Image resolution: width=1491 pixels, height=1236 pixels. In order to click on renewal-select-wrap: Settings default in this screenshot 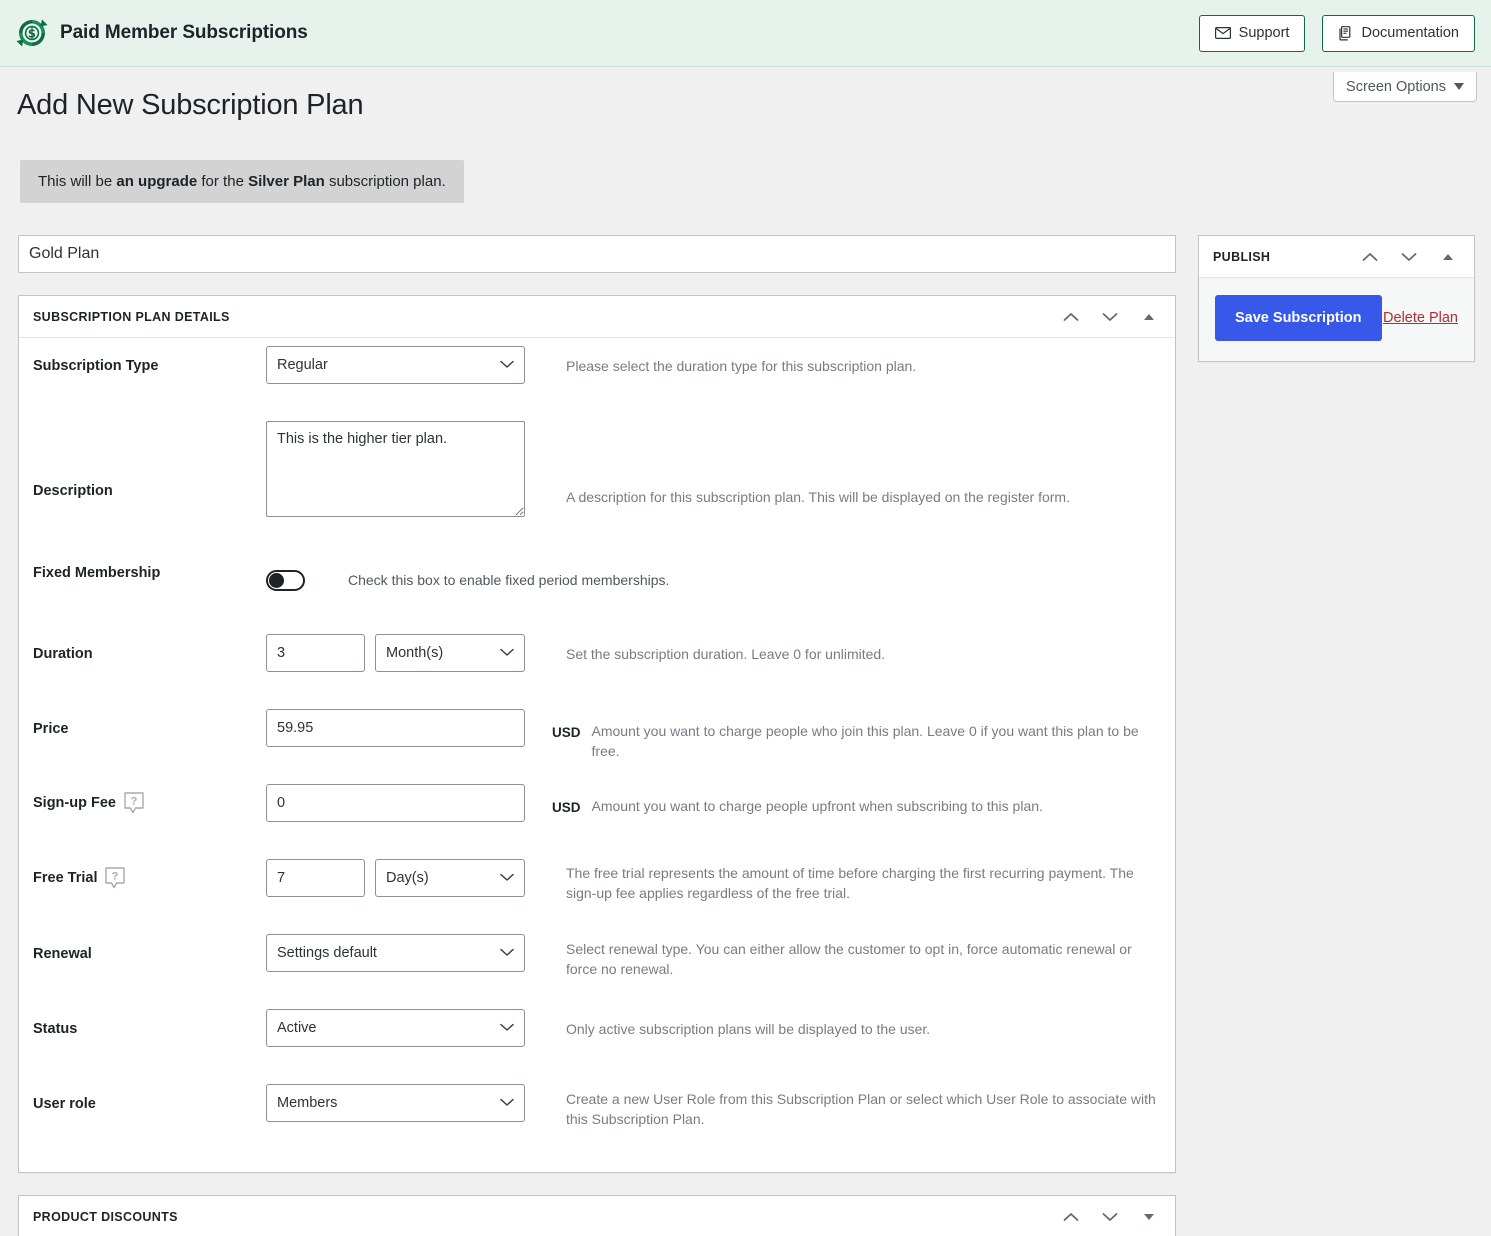, I will do `click(395, 953)`.